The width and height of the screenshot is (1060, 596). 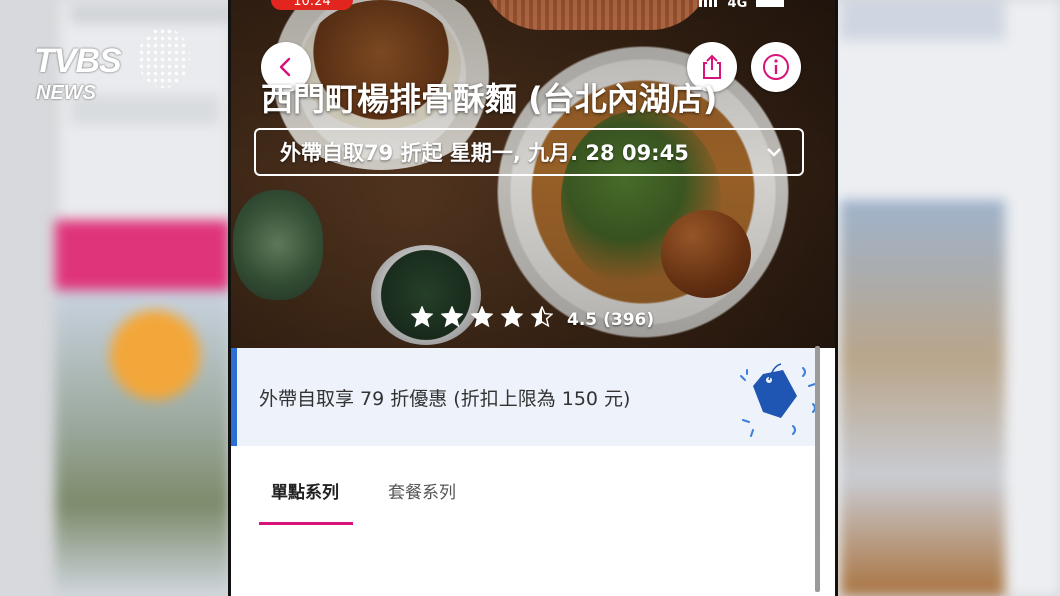 I want to click on logo-dots, so click(x=164, y=58).